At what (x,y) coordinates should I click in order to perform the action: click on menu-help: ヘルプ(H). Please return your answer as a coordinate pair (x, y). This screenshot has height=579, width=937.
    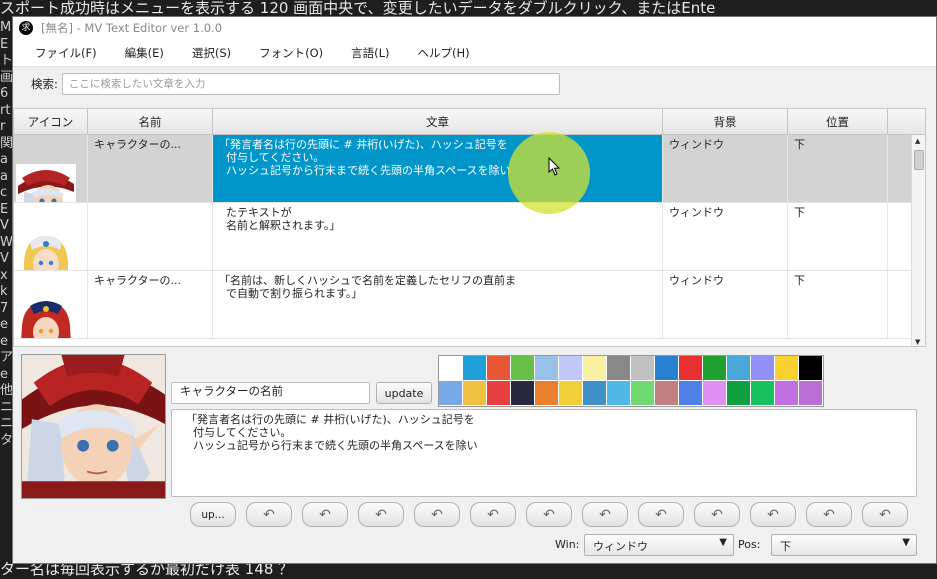
    Looking at the image, I should click on (444, 53).